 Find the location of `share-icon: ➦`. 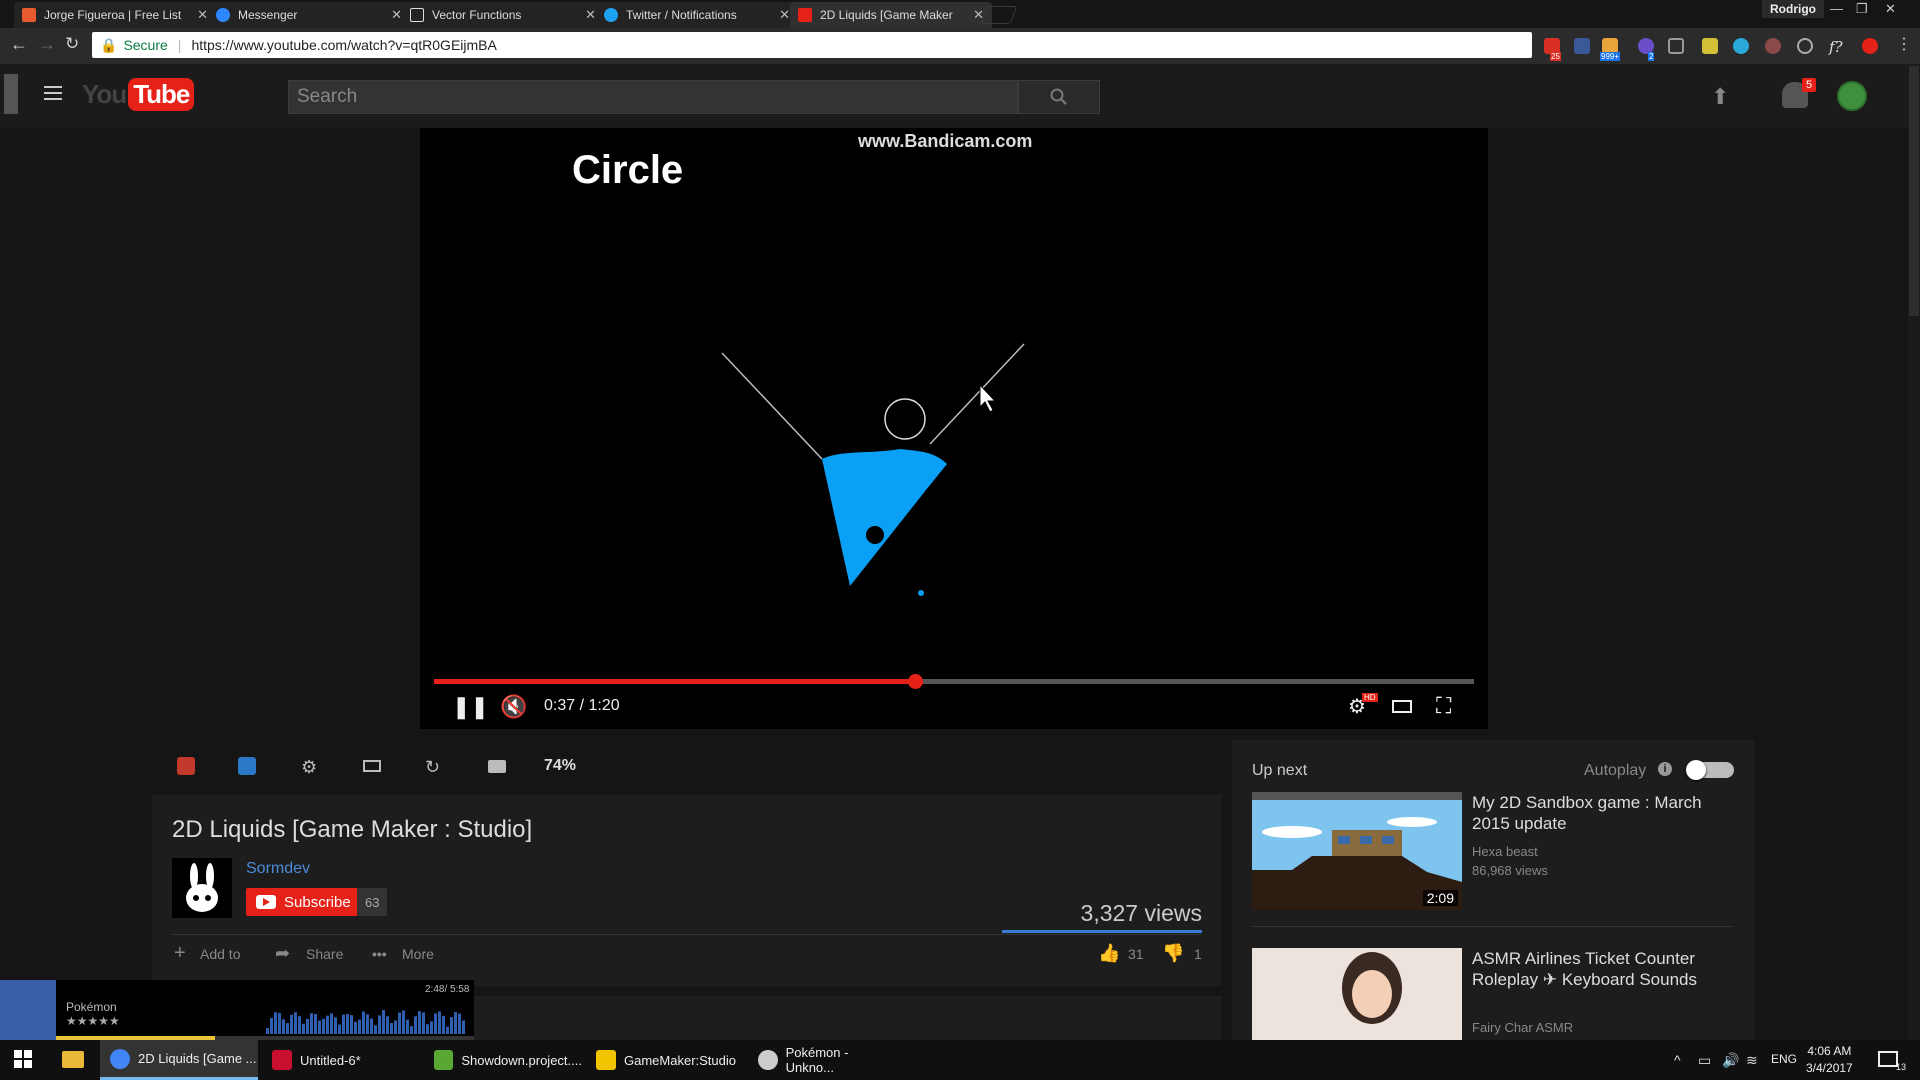

share-icon: ➦ is located at coordinates (282, 953).